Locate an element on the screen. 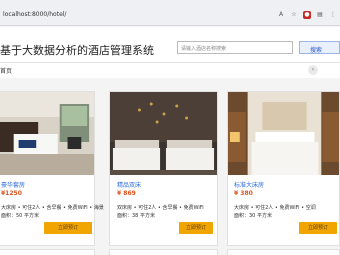 The width and height of the screenshot is (340, 255). room-name: 精品双床 is located at coordinates (129, 184).